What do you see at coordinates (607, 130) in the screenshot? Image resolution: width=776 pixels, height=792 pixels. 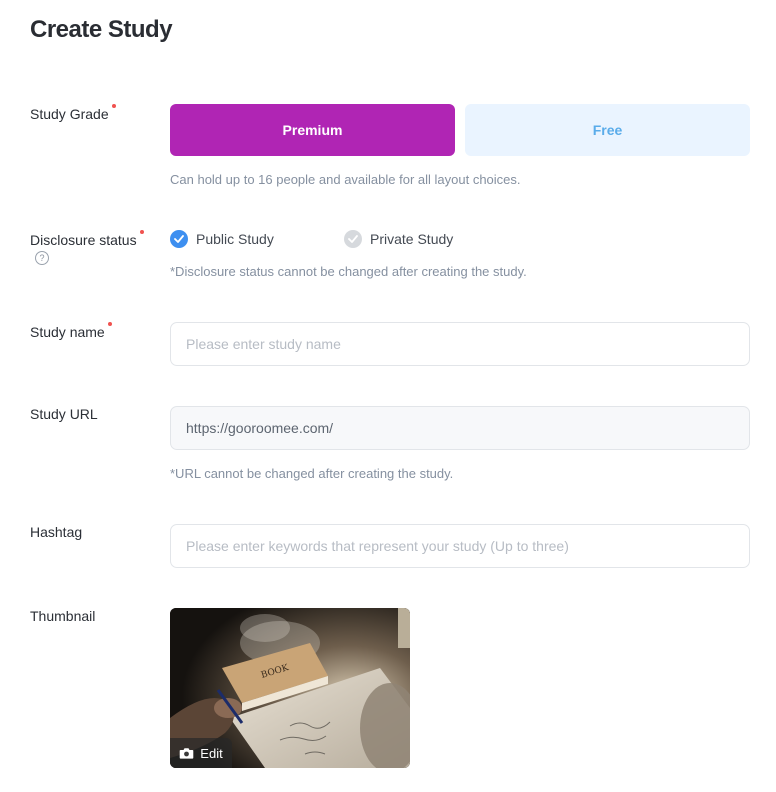 I see `free-grade-button: Free` at bounding box center [607, 130].